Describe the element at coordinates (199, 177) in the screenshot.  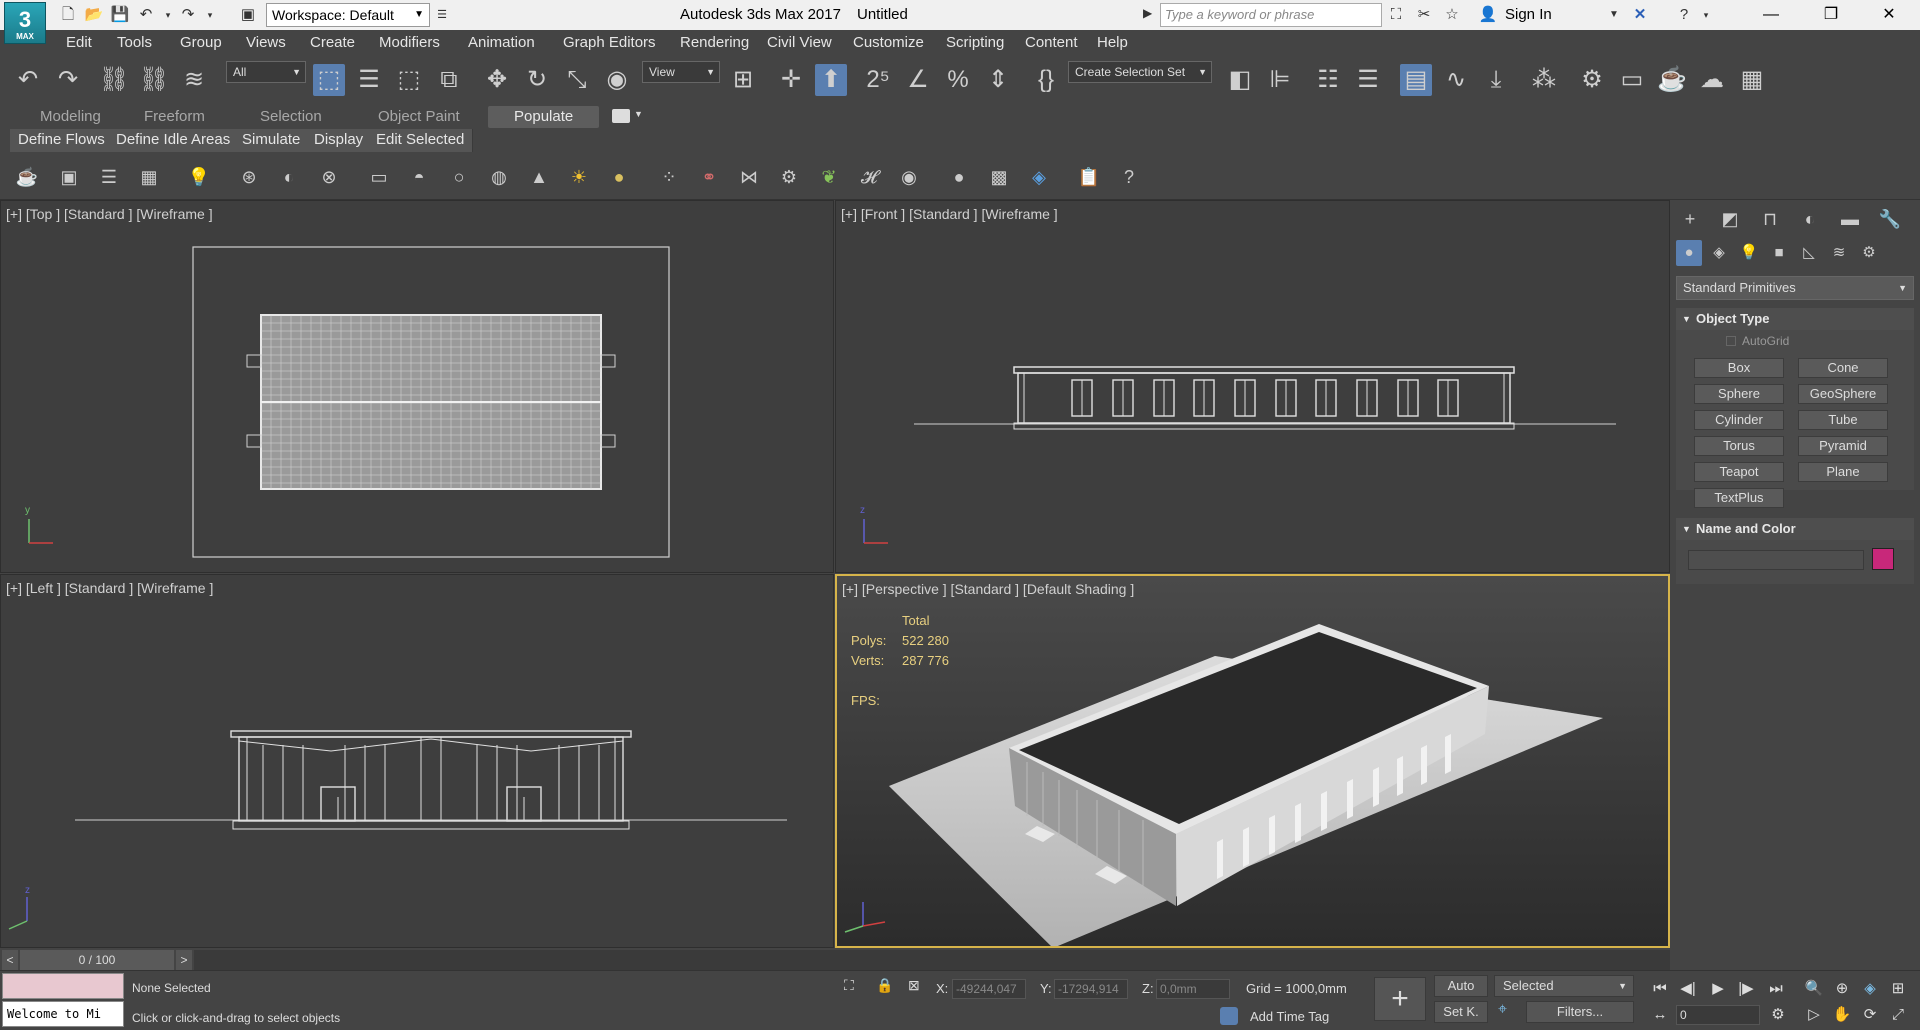
I see `light-explorer-icon: 💡` at that location.